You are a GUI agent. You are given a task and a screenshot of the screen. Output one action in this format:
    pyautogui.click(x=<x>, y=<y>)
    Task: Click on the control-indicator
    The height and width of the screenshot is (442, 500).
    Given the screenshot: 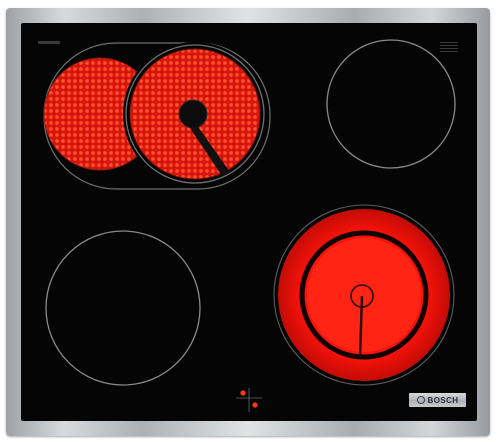 What is the action you would take?
    pyautogui.click(x=249, y=400)
    